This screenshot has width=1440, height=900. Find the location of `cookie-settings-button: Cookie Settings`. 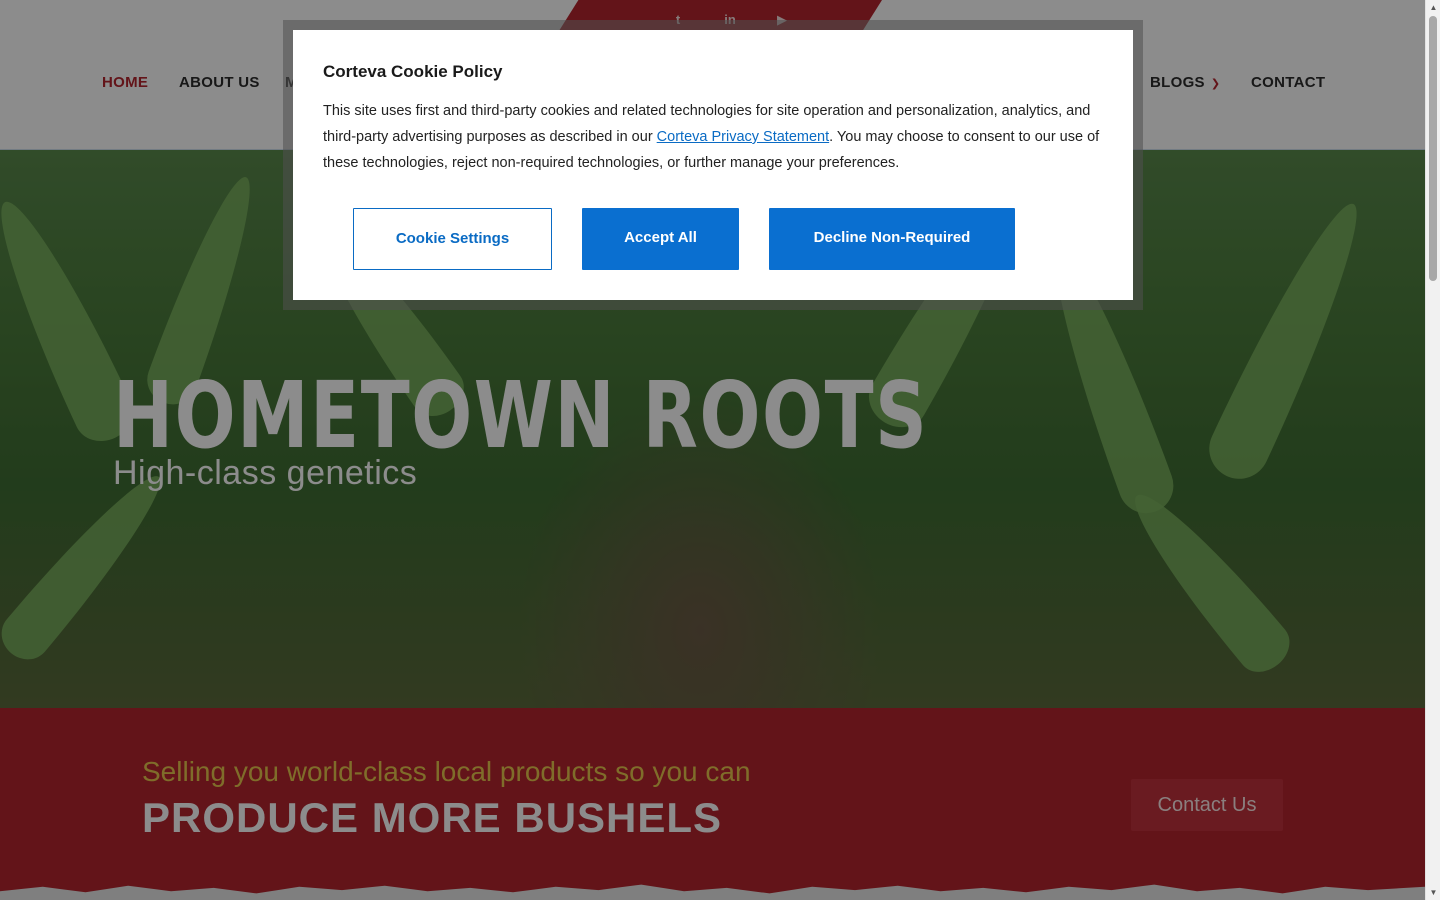

cookie-settings-button: Cookie Settings is located at coordinates (452, 239).